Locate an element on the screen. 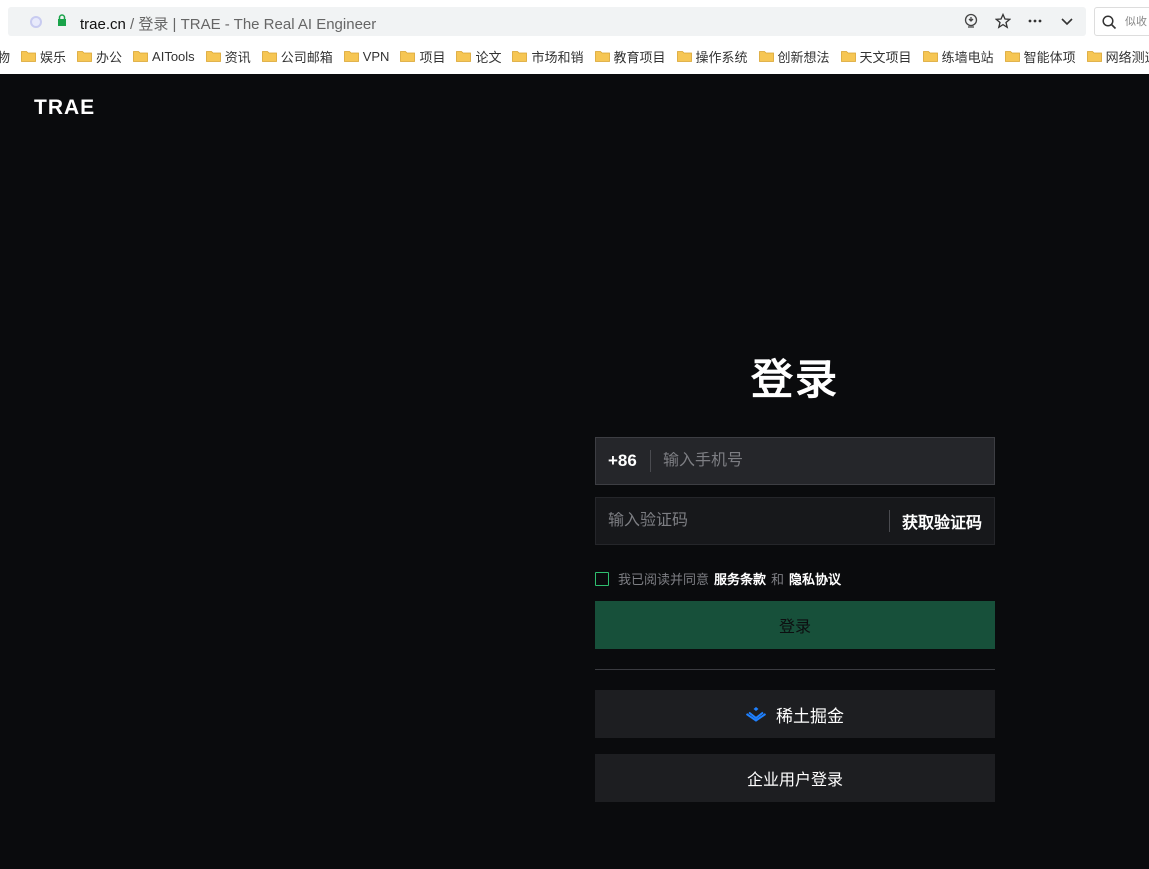 The image size is (1149, 869). bookmark-label: 市场和销 is located at coordinates (557, 57).